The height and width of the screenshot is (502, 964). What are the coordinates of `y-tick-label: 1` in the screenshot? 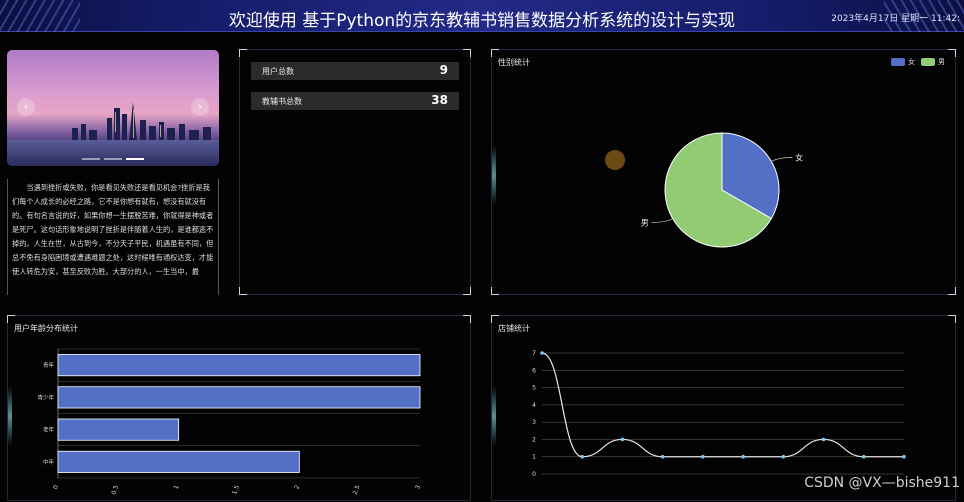 It's located at (534, 457).